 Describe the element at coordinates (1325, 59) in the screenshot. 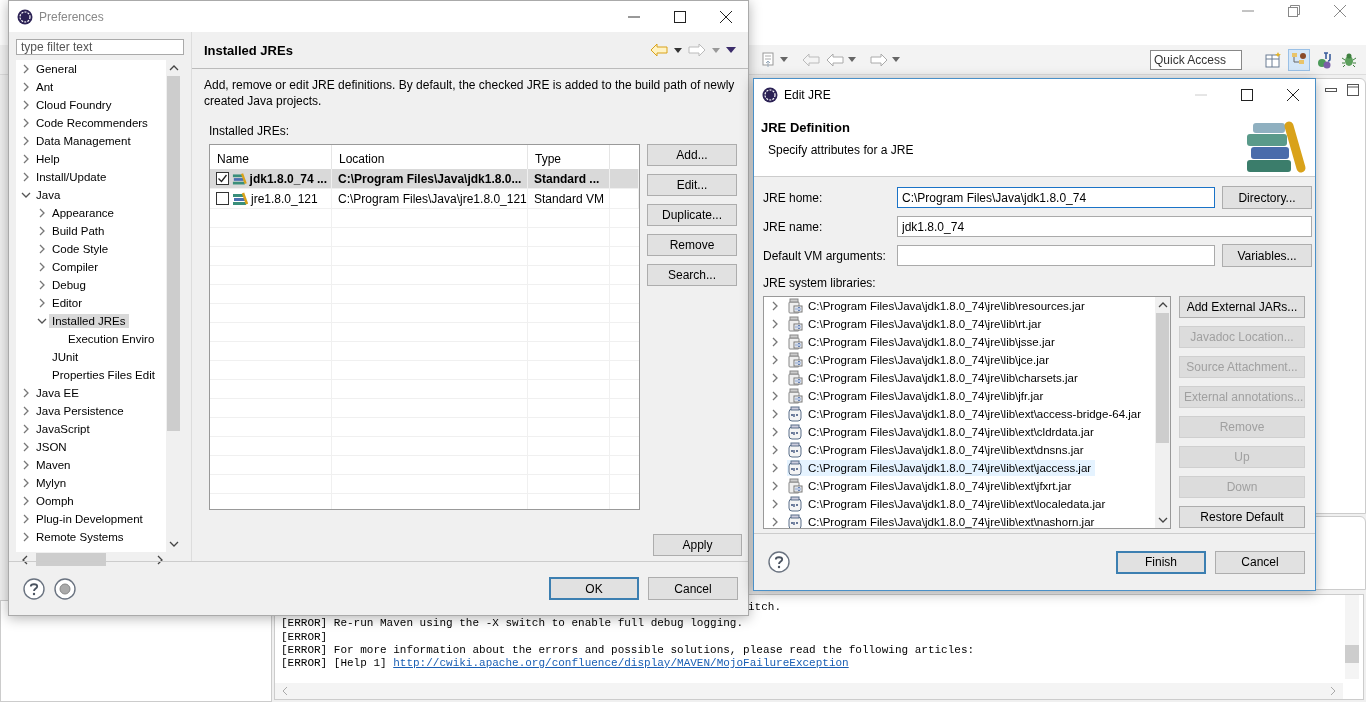

I see `java-icon` at that location.